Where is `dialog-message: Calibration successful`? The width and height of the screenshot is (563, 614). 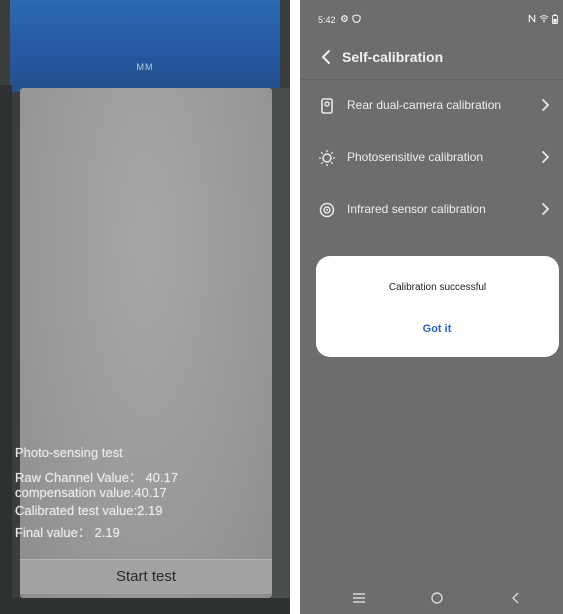 dialog-message: Calibration successful is located at coordinates (437, 287).